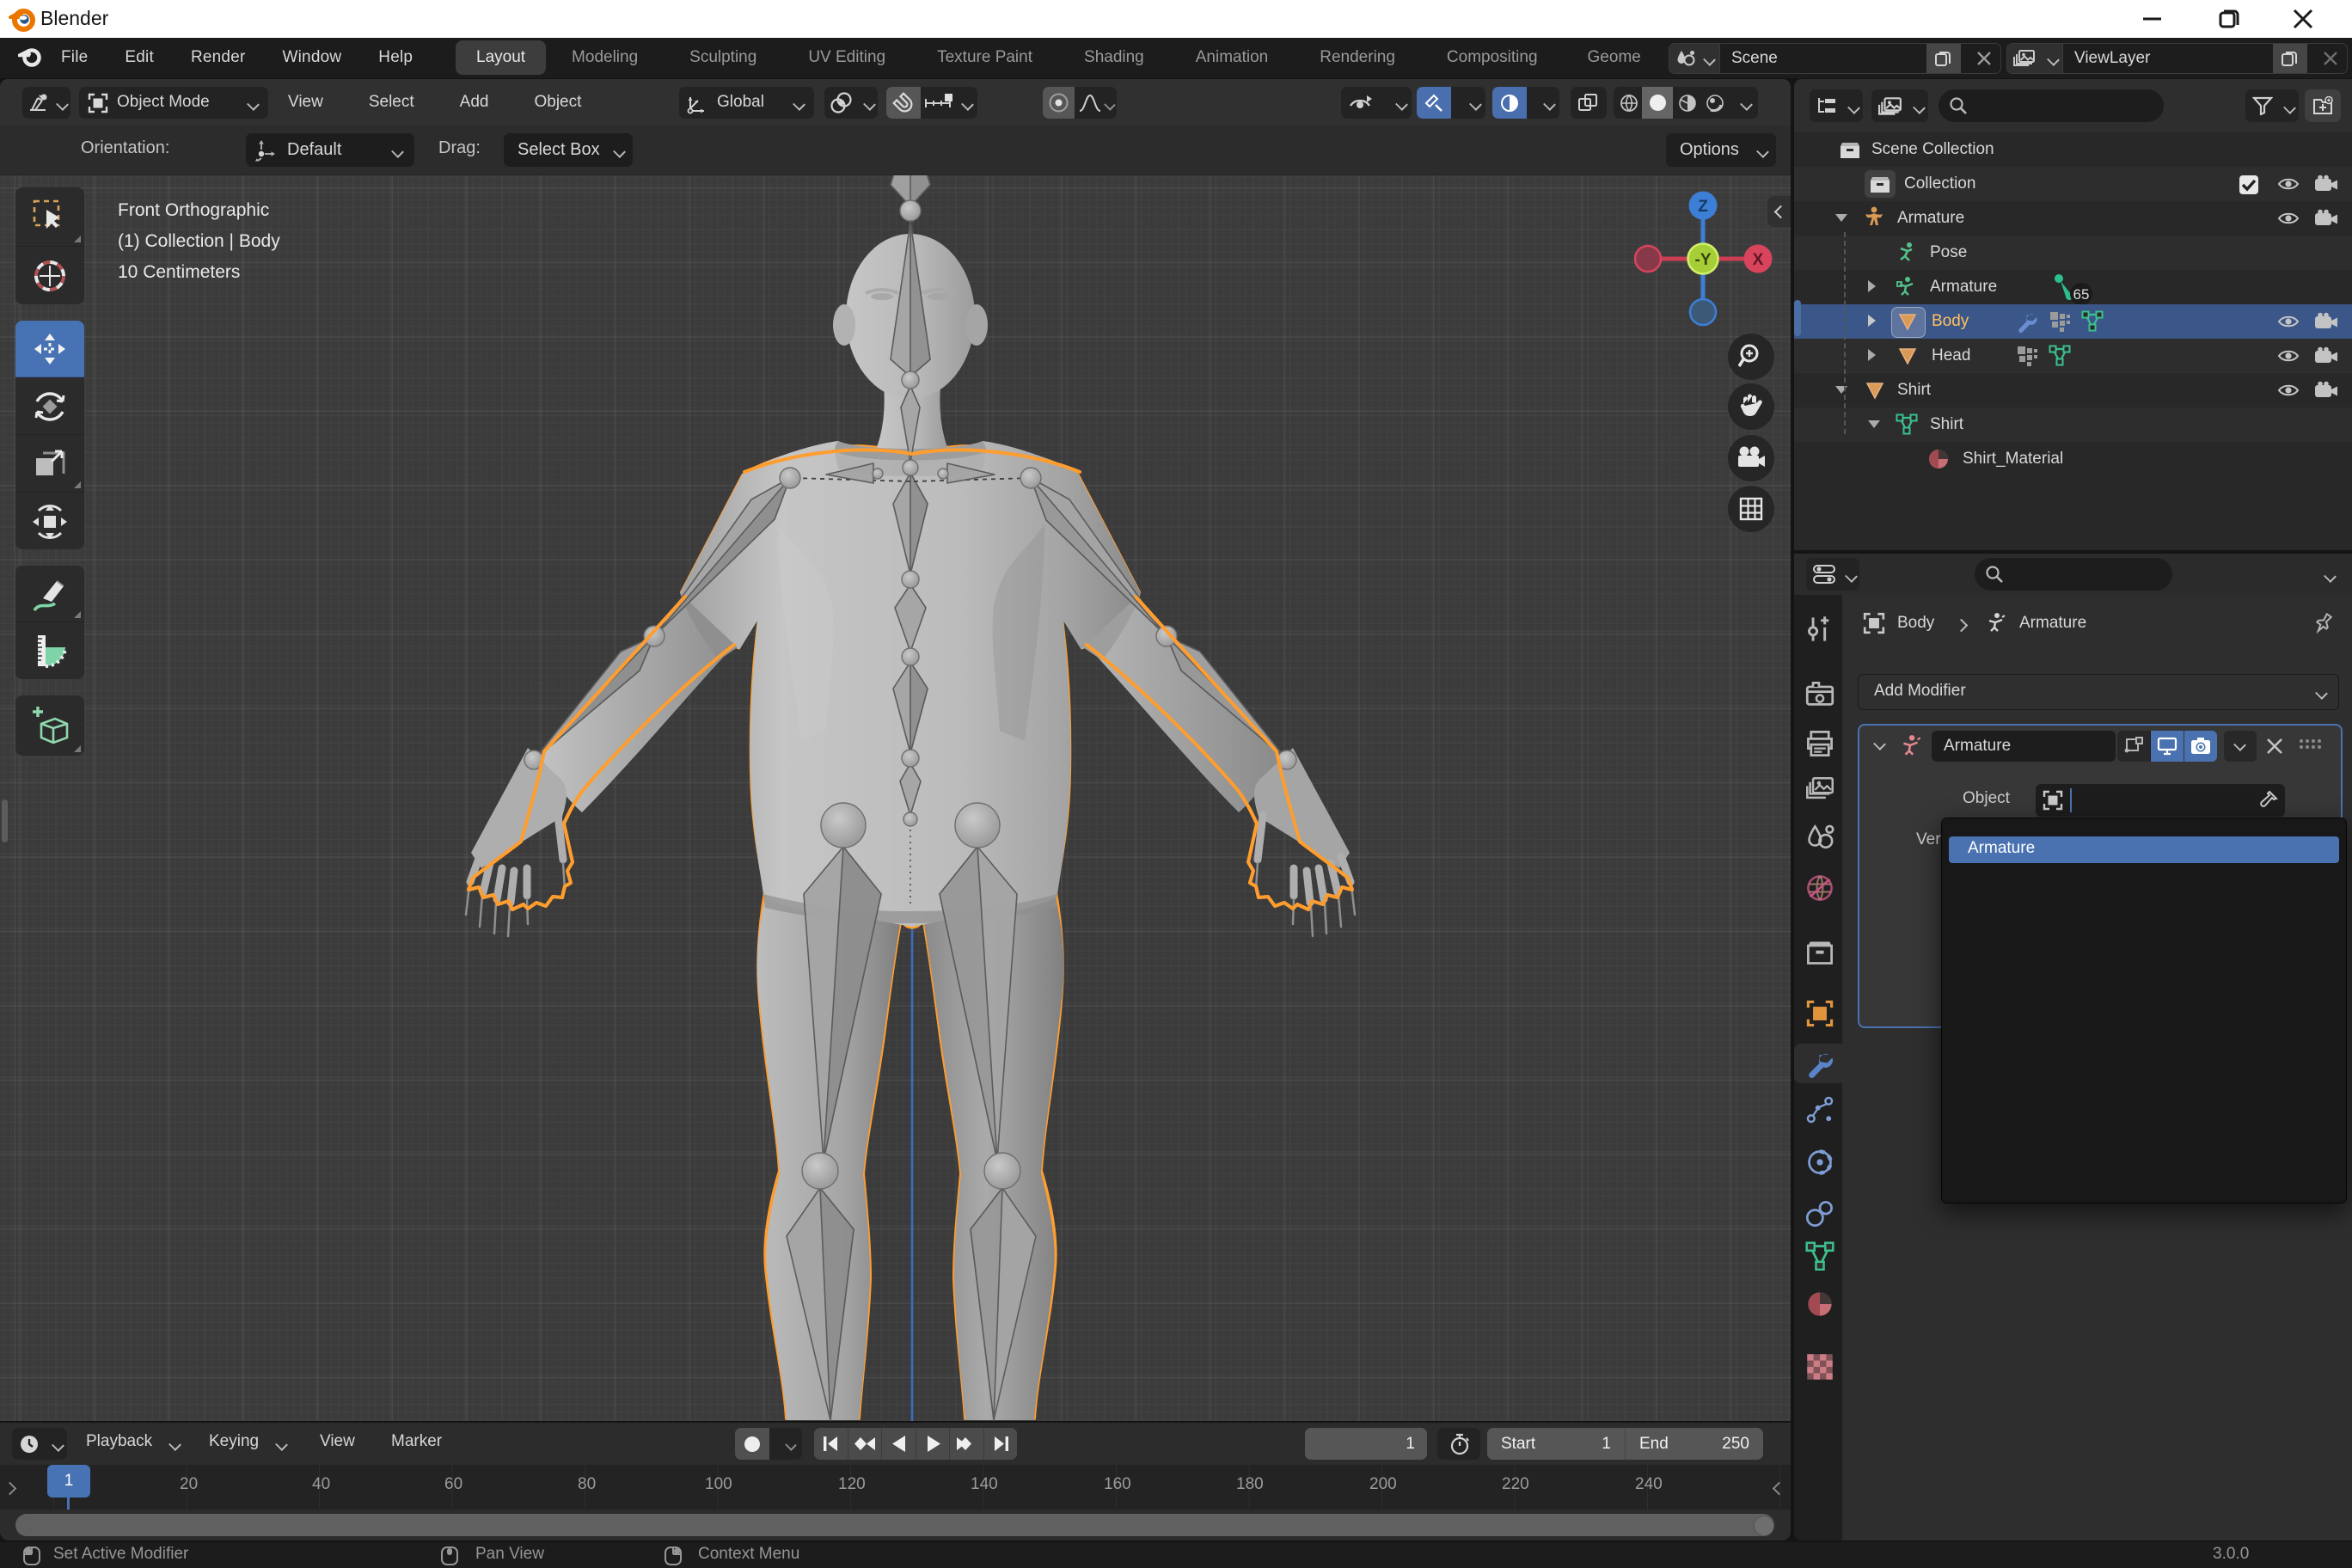  I want to click on svg-text: 65, so click(2081, 294).